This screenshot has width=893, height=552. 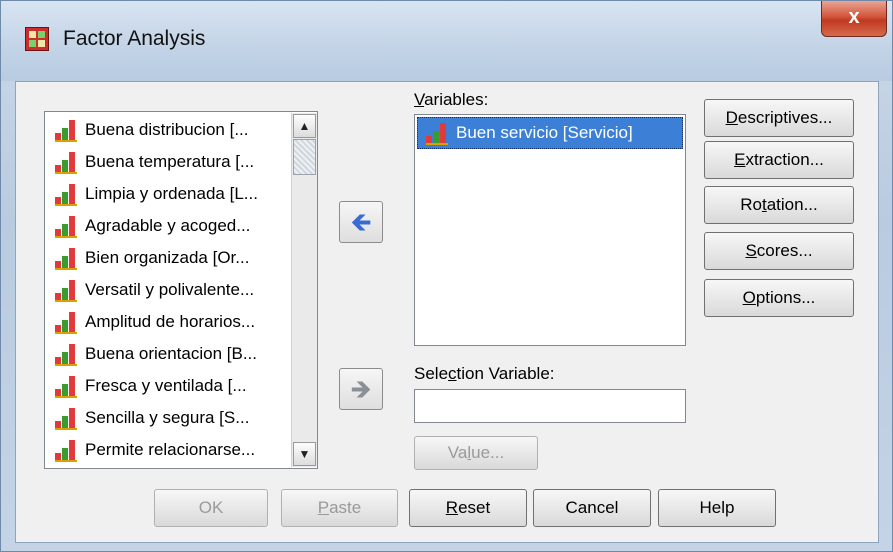 I want to click on cancel-button: Cancel, so click(x=592, y=508).